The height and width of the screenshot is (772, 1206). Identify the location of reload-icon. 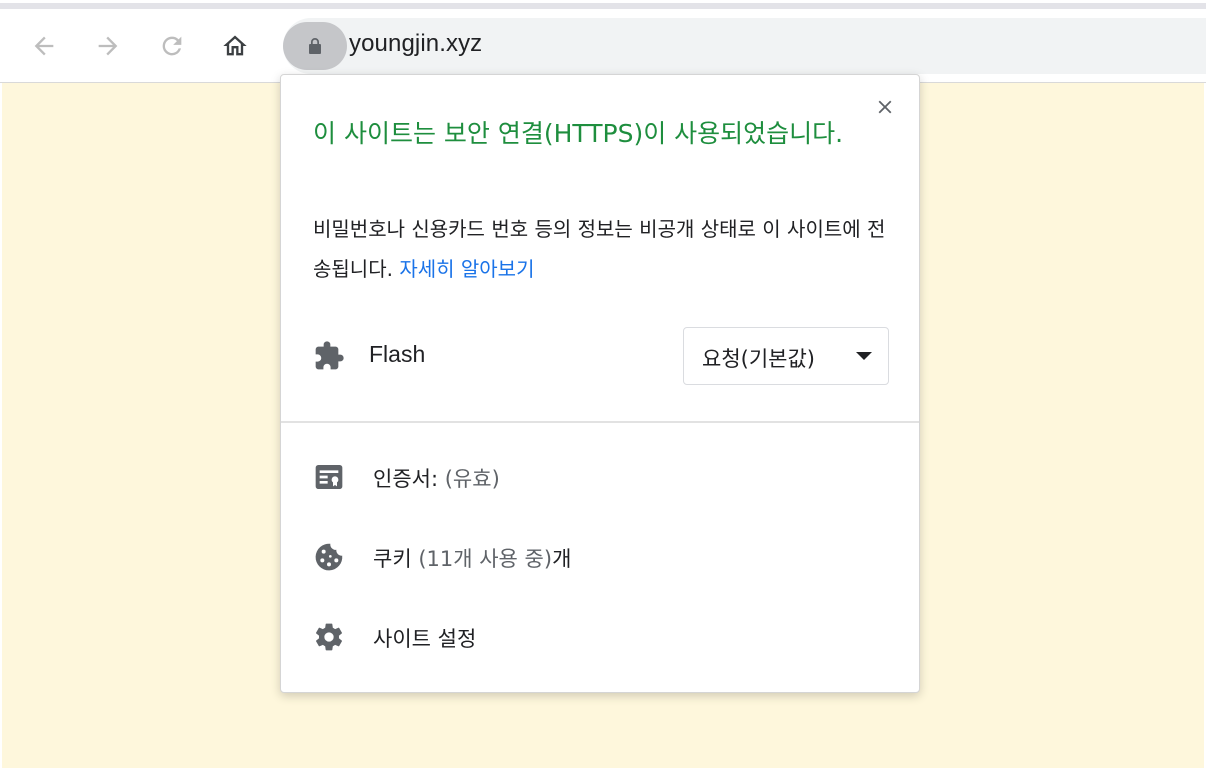
(172, 46).